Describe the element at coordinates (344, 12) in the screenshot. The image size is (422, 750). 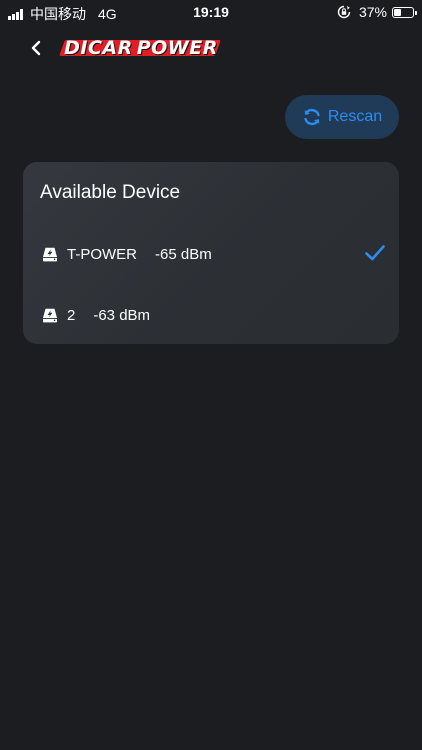
I see `rotation-lock-icon` at that location.